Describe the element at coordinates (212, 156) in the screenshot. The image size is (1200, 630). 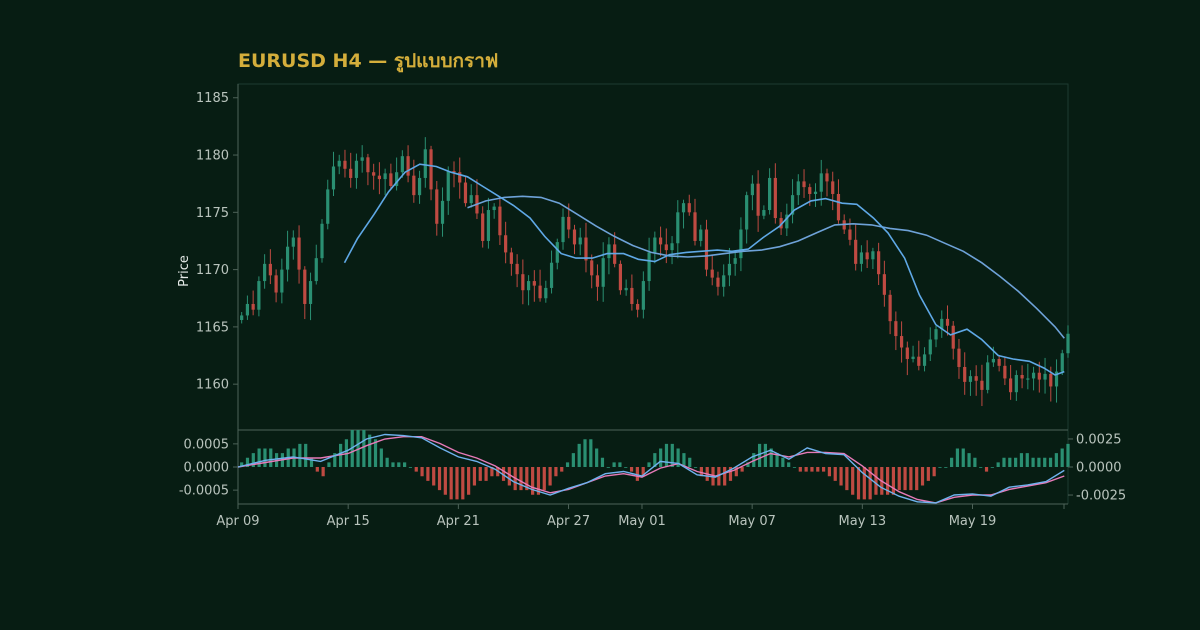
I see `price-y-tick-label: 1180` at that location.